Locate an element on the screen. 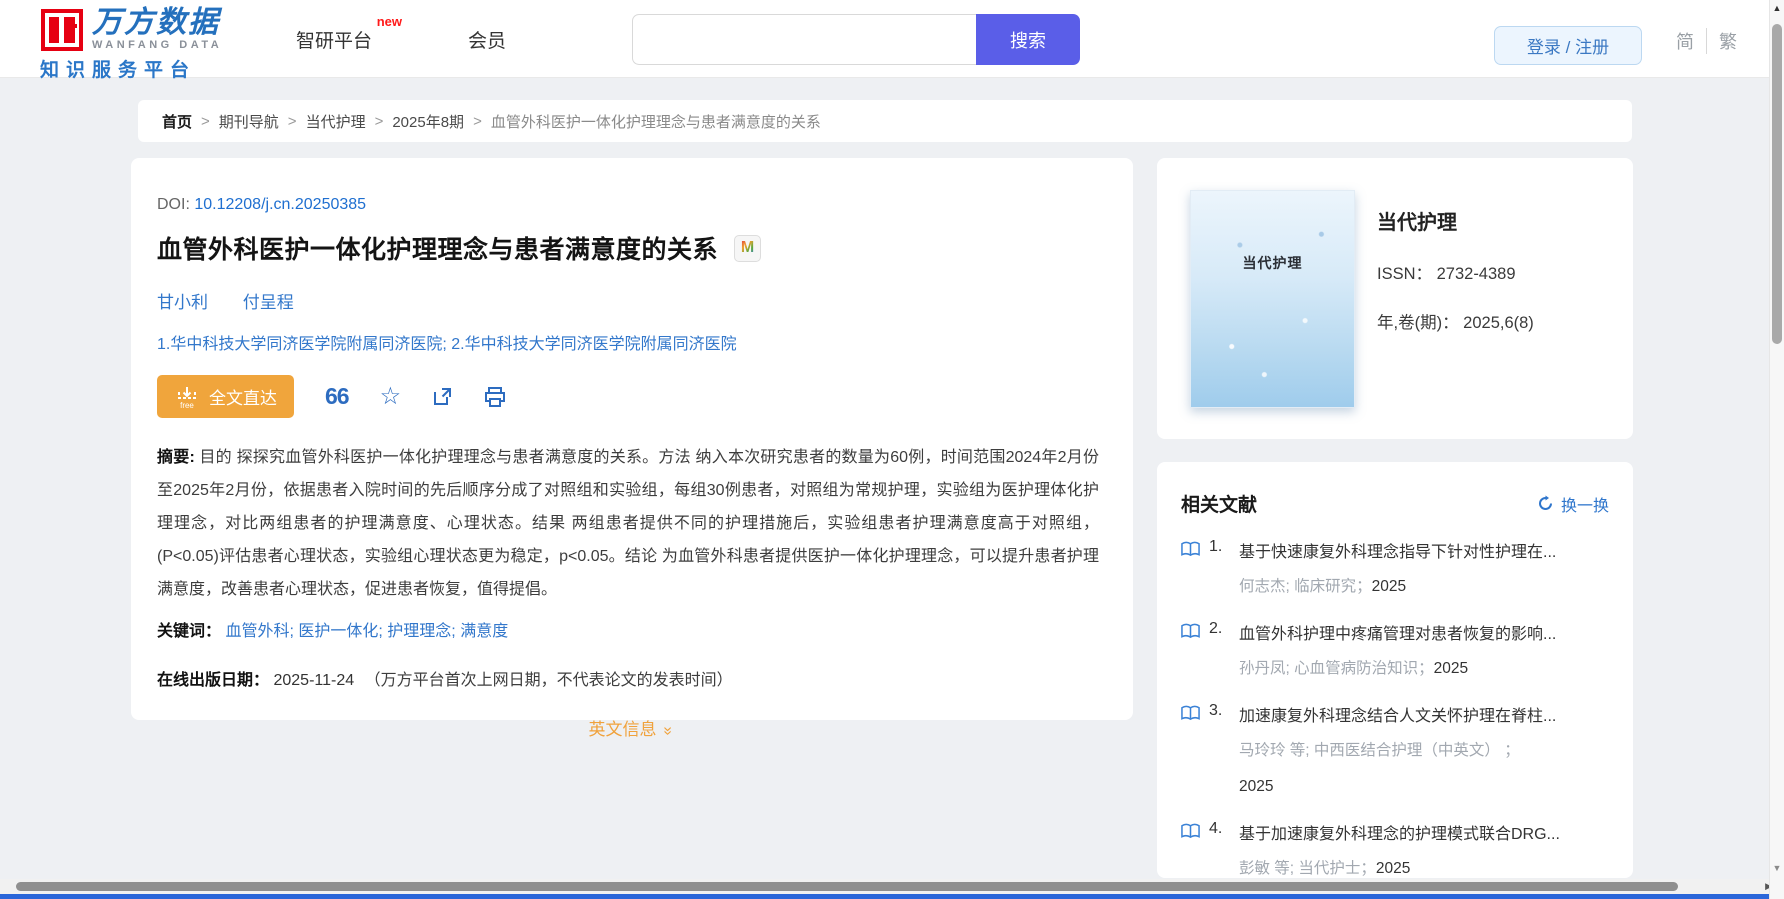 This screenshot has height=899, width=1784. fulltext-access-button: free 全文直达 is located at coordinates (225, 396).